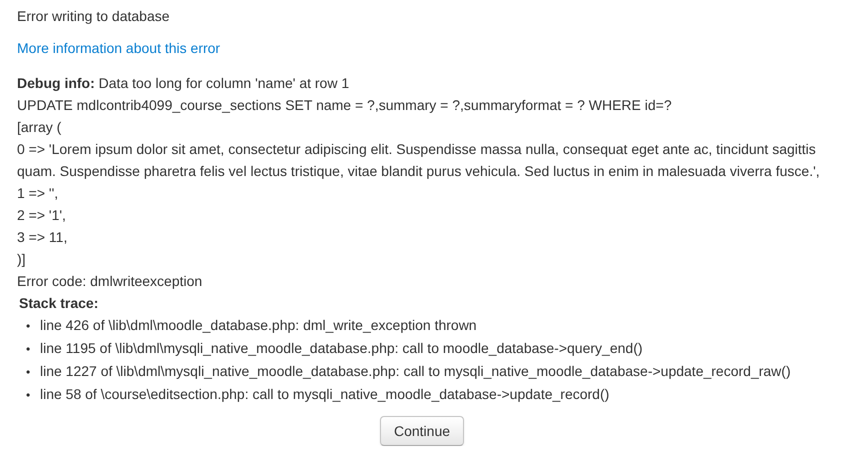 This screenshot has height=476, width=852. What do you see at coordinates (325, 394) in the screenshot?
I see `stack-trace-item: line 58 of \course\editsection.php: call to mysqli_native_moodle_database->update_record()` at bounding box center [325, 394].